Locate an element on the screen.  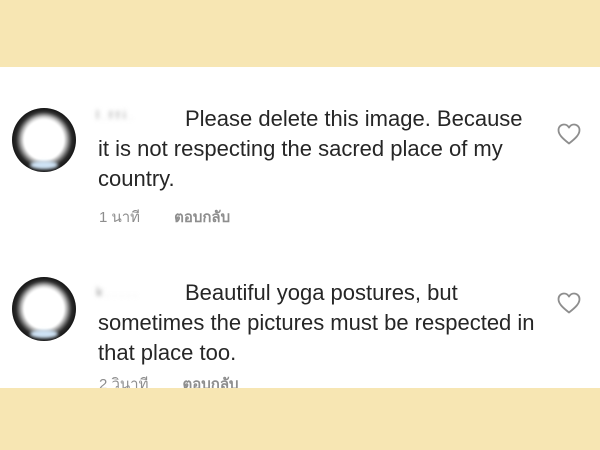
comment-timestamp: 2 วินาที is located at coordinates (124, 382).